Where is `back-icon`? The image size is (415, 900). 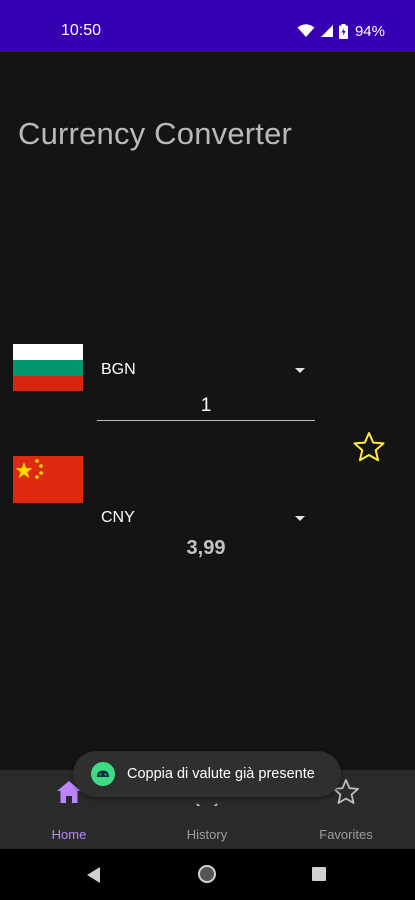
back-icon is located at coordinates (94, 875).